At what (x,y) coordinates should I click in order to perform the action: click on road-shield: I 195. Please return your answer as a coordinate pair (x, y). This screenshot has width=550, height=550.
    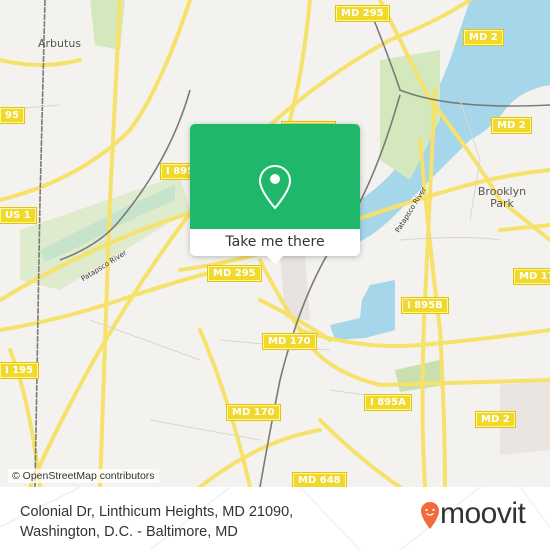
    Looking at the image, I should click on (20, 370).